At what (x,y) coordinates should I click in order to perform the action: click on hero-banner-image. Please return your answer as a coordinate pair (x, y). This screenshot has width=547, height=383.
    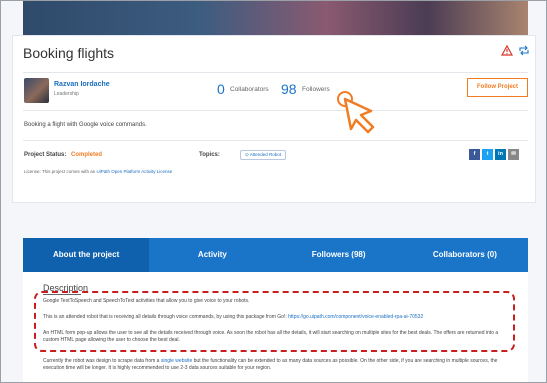
    Looking at the image, I should click on (275, 18).